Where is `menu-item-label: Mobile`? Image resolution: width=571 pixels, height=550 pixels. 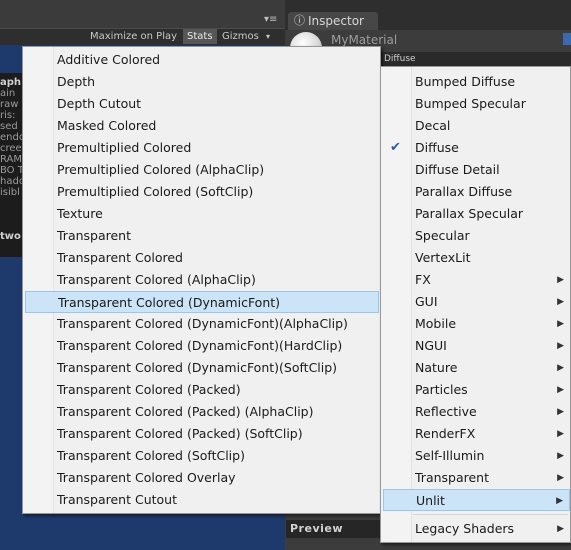 menu-item-label: Mobile is located at coordinates (436, 323).